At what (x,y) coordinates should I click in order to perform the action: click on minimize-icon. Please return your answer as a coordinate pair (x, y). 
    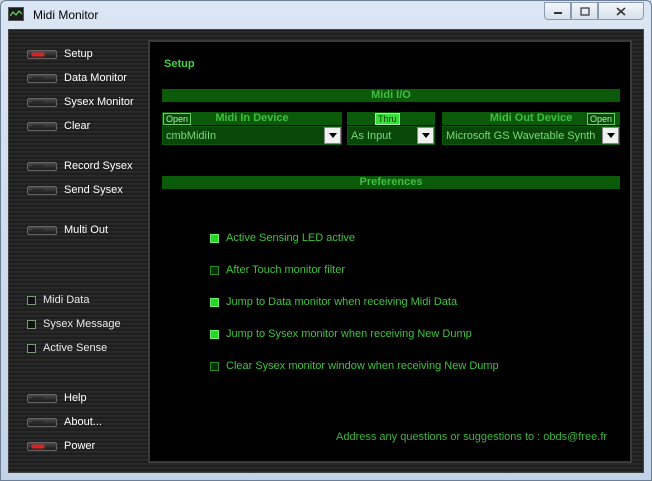
    Looking at the image, I should click on (557, 13).